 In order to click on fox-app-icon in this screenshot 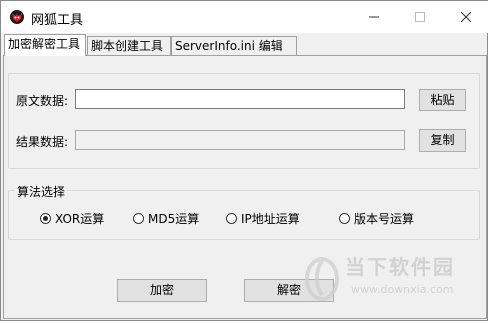, I will do `click(17, 17)`.